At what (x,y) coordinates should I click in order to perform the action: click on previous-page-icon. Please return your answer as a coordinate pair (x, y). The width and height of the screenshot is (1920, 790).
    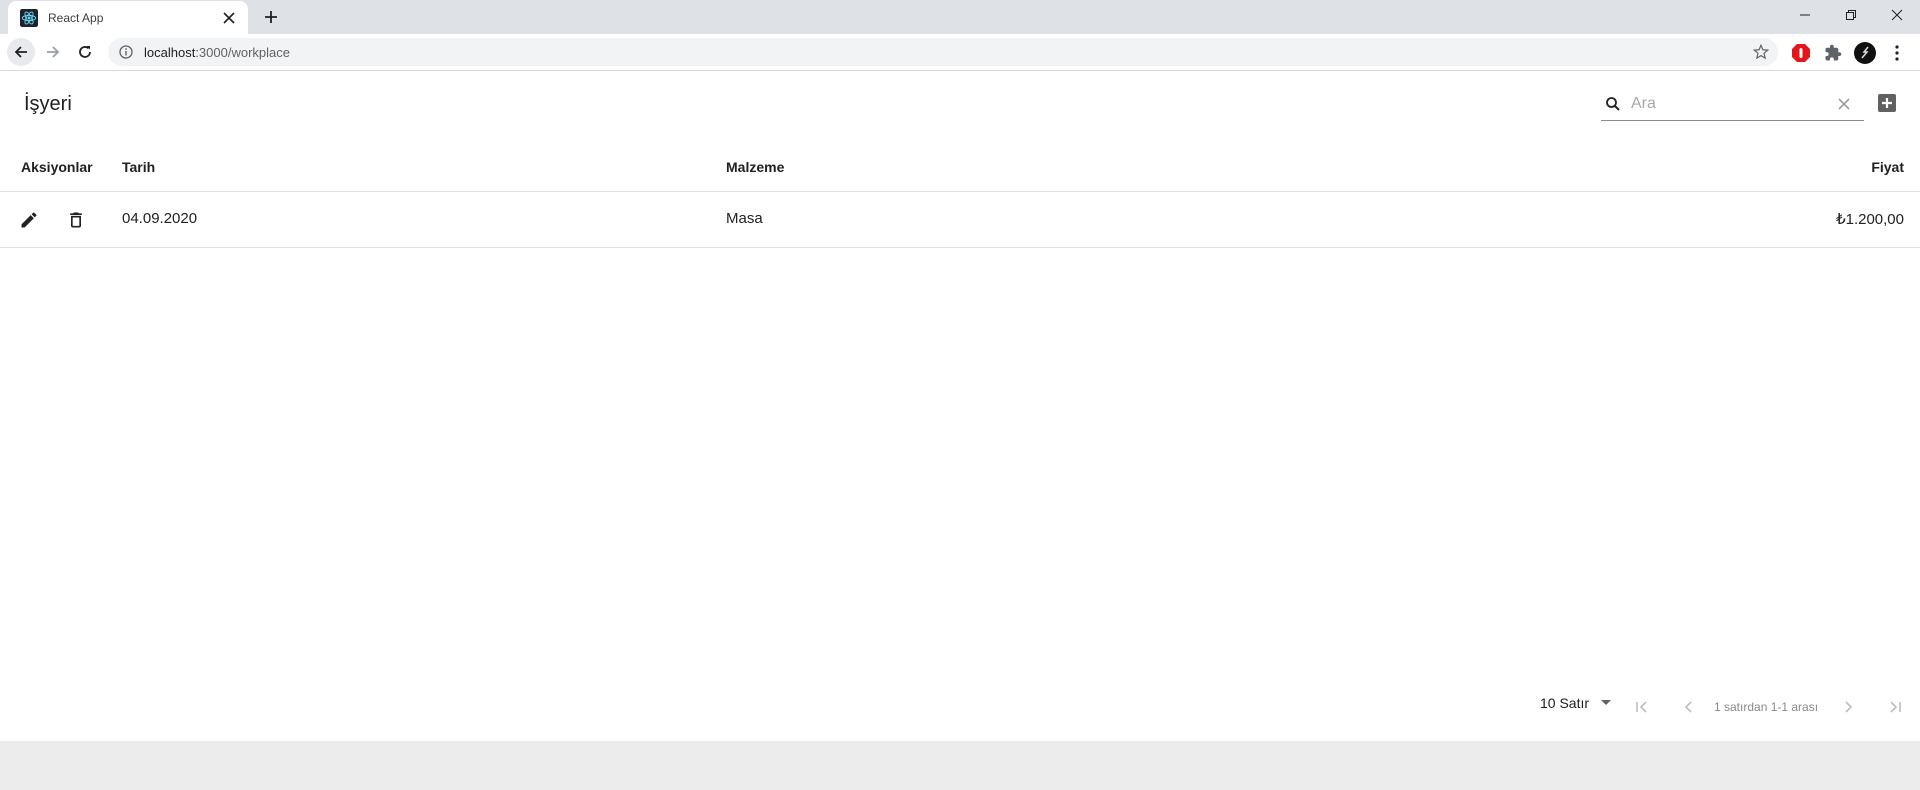
    Looking at the image, I should click on (1689, 707).